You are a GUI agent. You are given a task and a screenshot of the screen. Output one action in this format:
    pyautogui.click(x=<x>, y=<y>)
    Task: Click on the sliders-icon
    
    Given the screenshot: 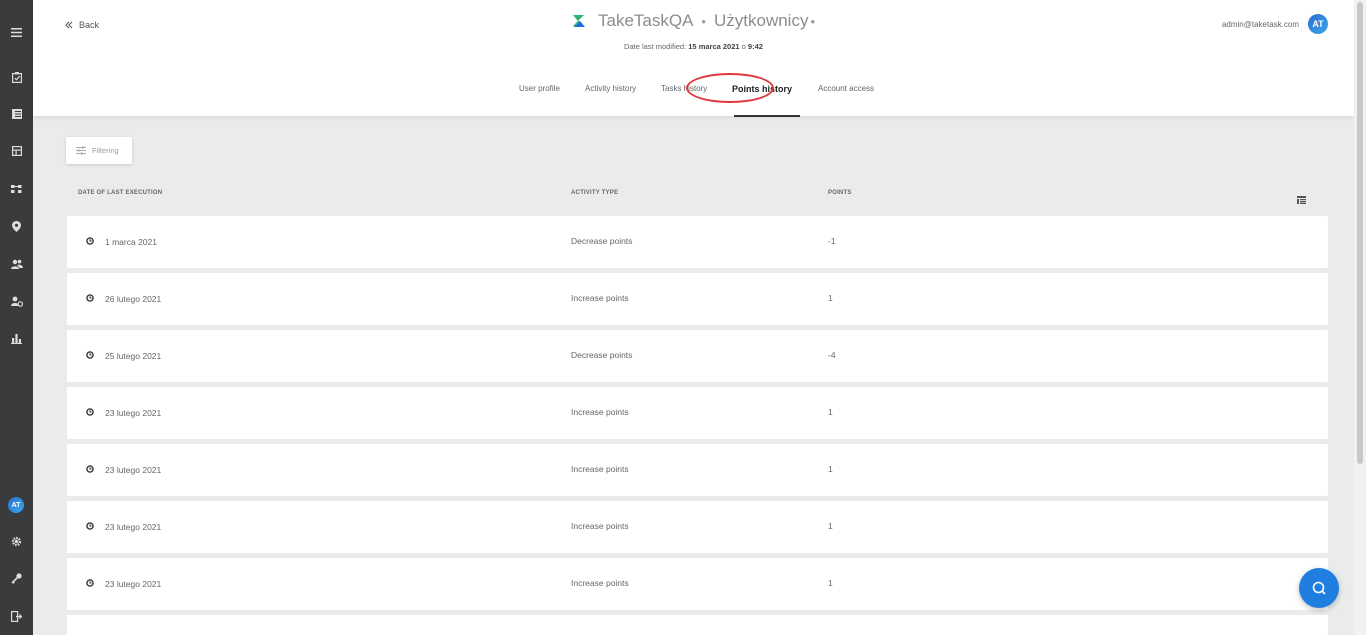 What is the action you would take?
    pyautogui.click(x=81, y=150)
    